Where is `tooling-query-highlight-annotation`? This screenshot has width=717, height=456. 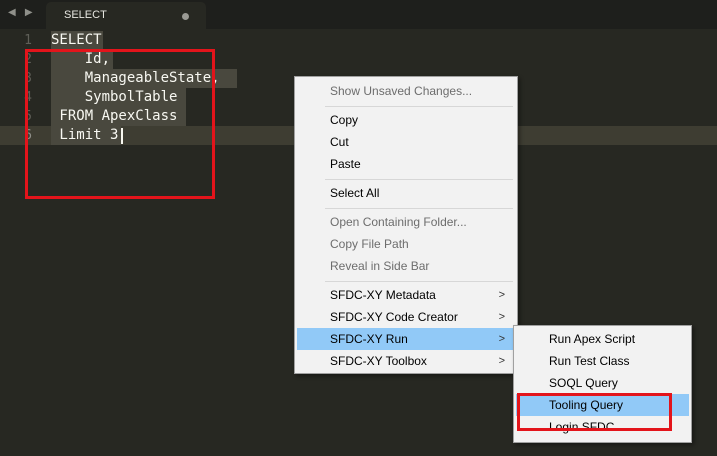 tooling-query-highlight-annotation is located at coordinates (594, 412).